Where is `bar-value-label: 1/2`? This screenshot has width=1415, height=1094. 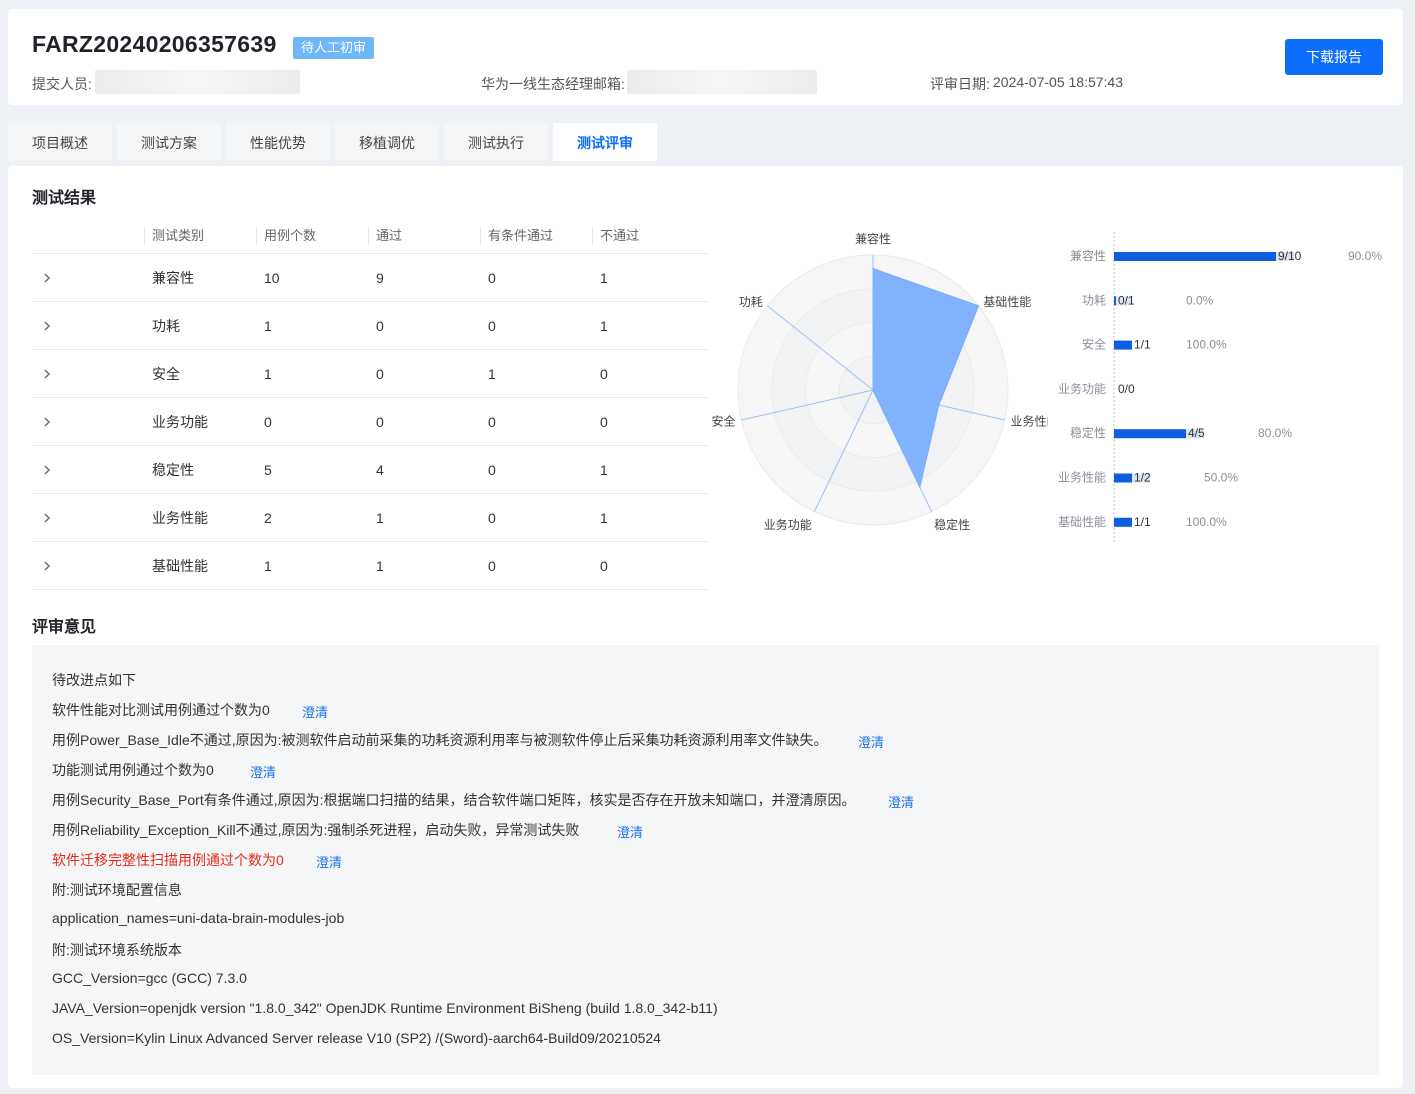 bar-value-label: 1/2 is located at coordinates (1142, 478).